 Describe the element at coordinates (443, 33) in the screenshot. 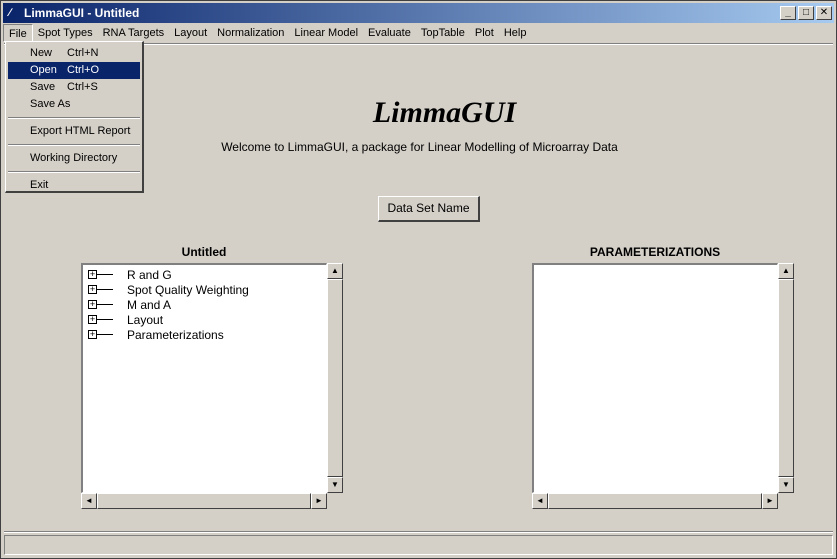

I see `menu-toptable: TopTable` at that location.